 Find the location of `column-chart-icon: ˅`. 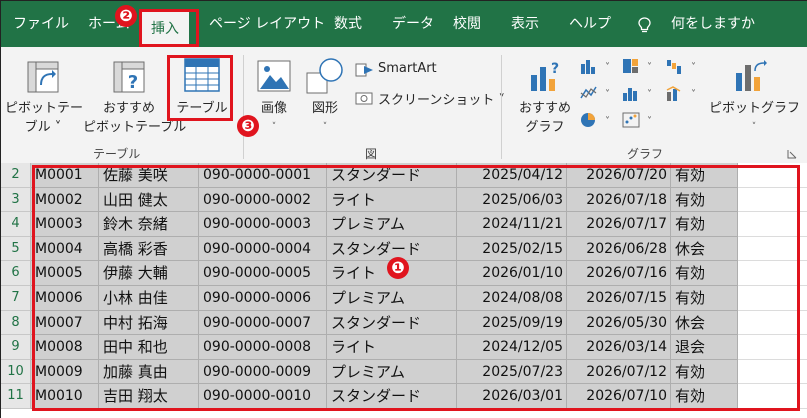

column-chart-icon: ˅ is located at coordinates (597, 66).